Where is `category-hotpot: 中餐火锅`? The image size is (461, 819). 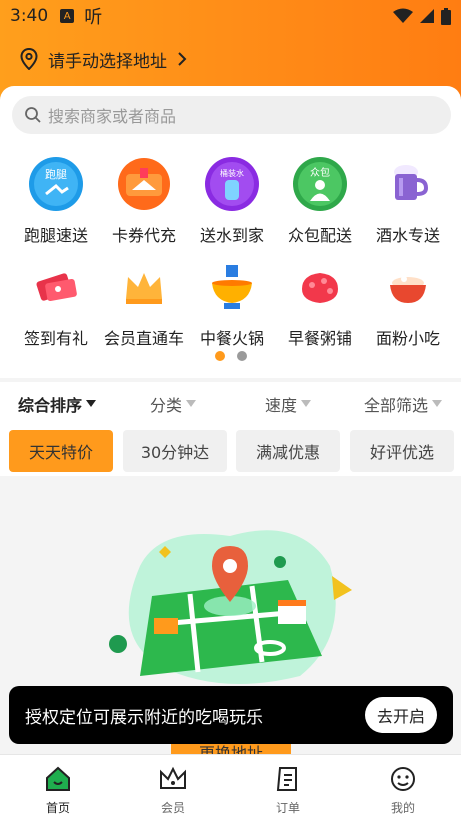
category-hotpot: 中餐火锅 is located at coordinates (232, 309).